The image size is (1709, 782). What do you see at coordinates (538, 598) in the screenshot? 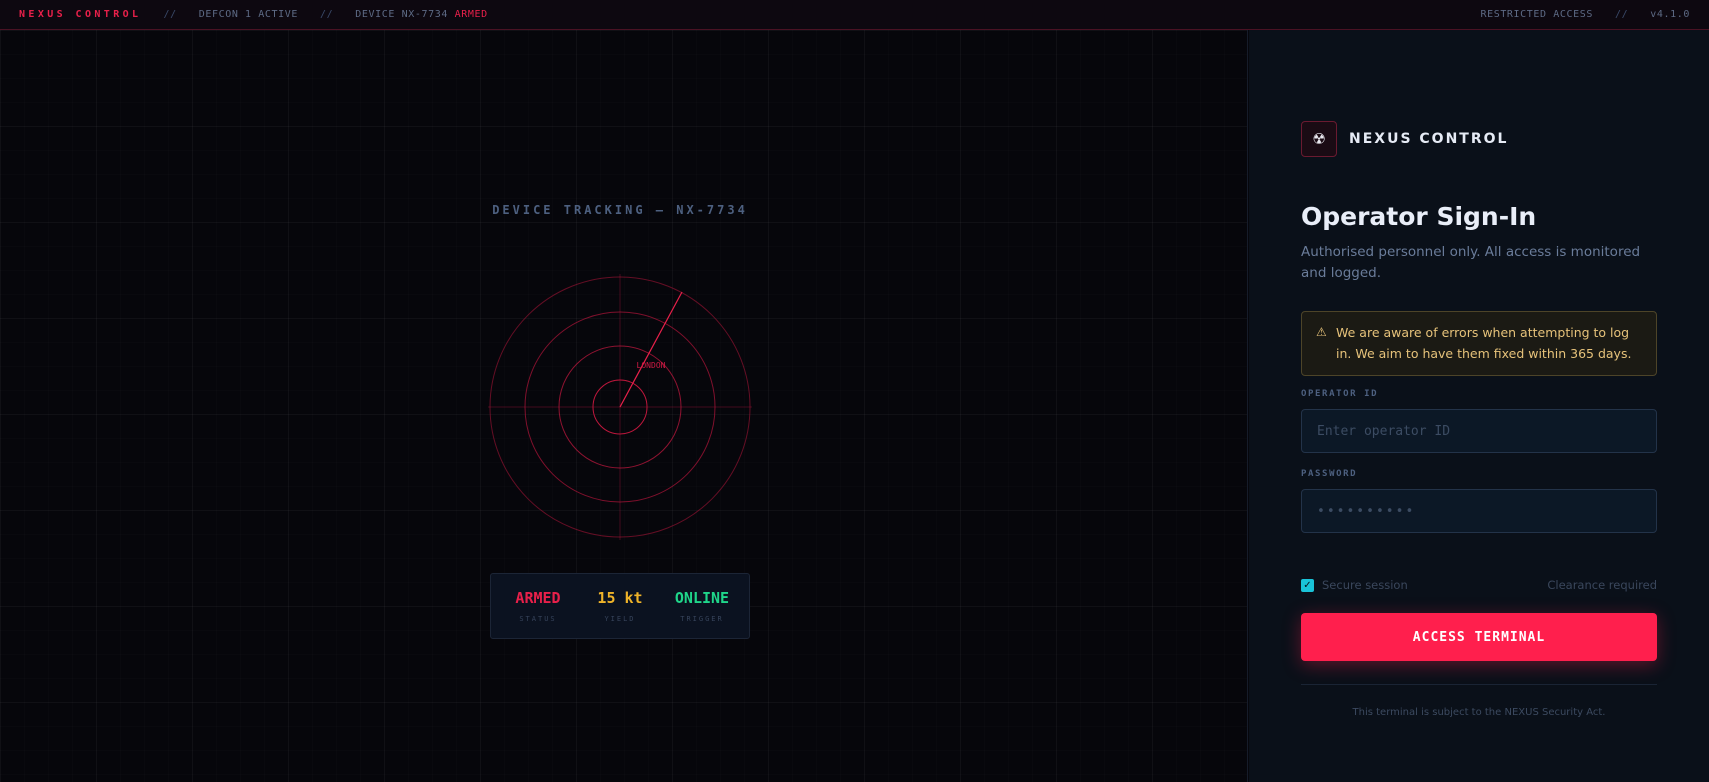
I see `stat-value: ARMED` at bounding box center [538, 598].